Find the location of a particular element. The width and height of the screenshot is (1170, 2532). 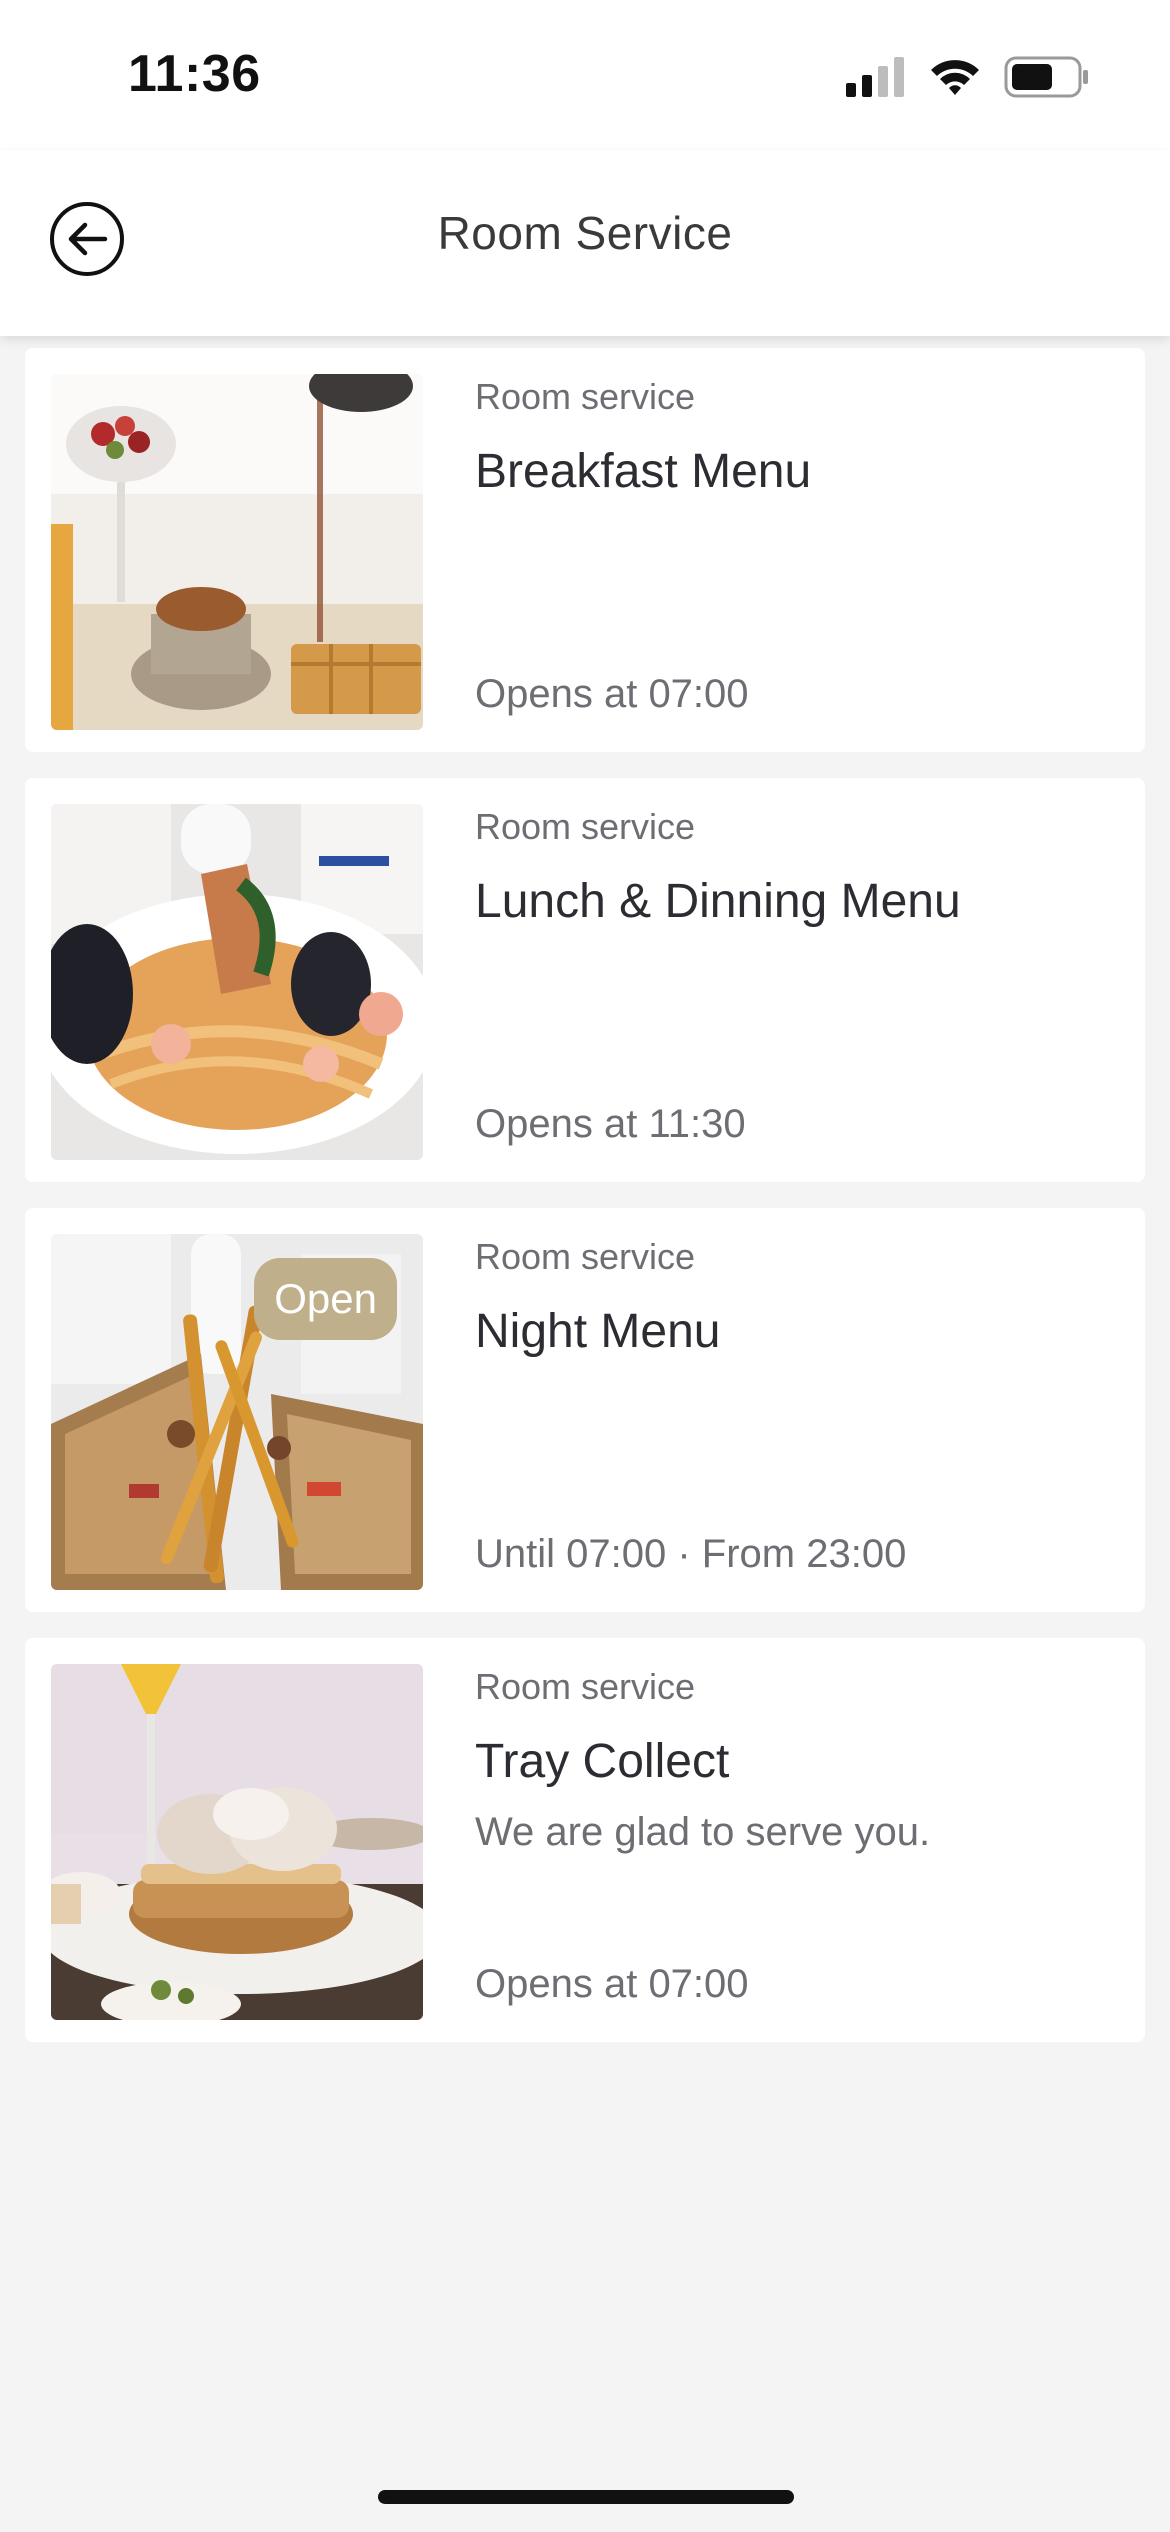

card-hours: Until 07:00 · From 23:00 is located at coordinates (691, 1554).